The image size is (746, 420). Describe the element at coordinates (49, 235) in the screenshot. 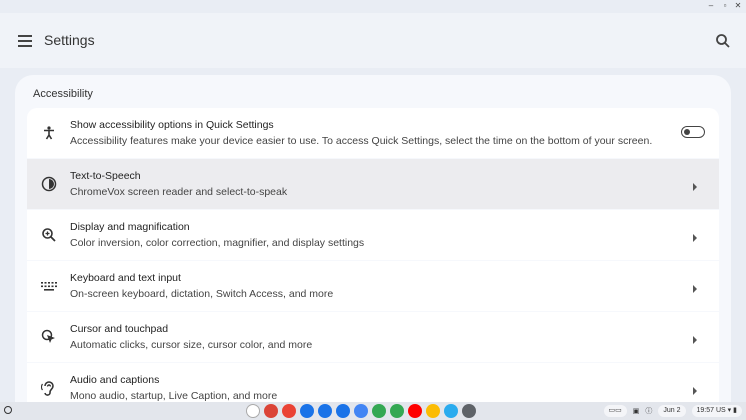

I see `magnifier-icon` at that location.